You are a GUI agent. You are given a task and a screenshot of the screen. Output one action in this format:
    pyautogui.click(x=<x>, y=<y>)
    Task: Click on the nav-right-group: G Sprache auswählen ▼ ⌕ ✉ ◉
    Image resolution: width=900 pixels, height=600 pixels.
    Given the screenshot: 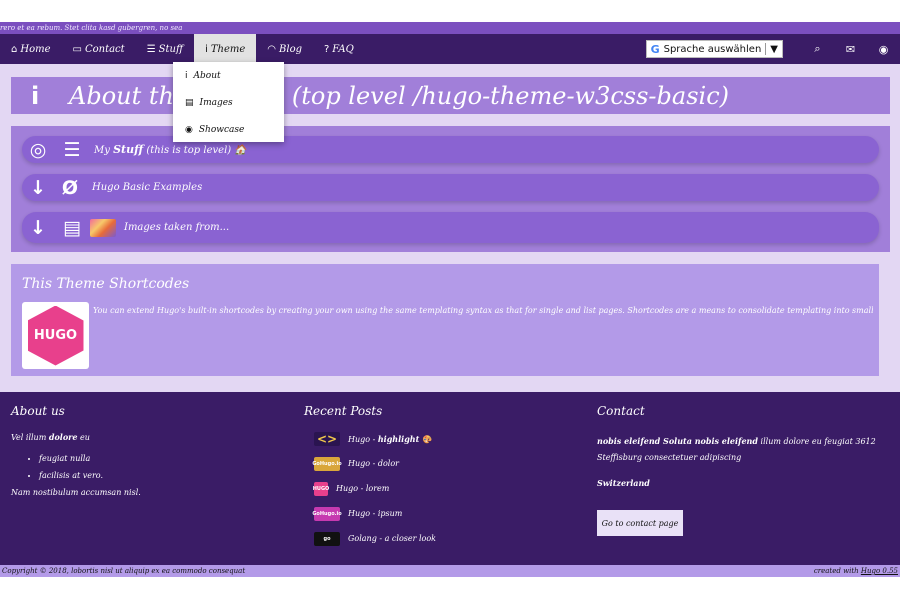 What is the action you would take?
    pyautogui.click(x=772, y=49)
    